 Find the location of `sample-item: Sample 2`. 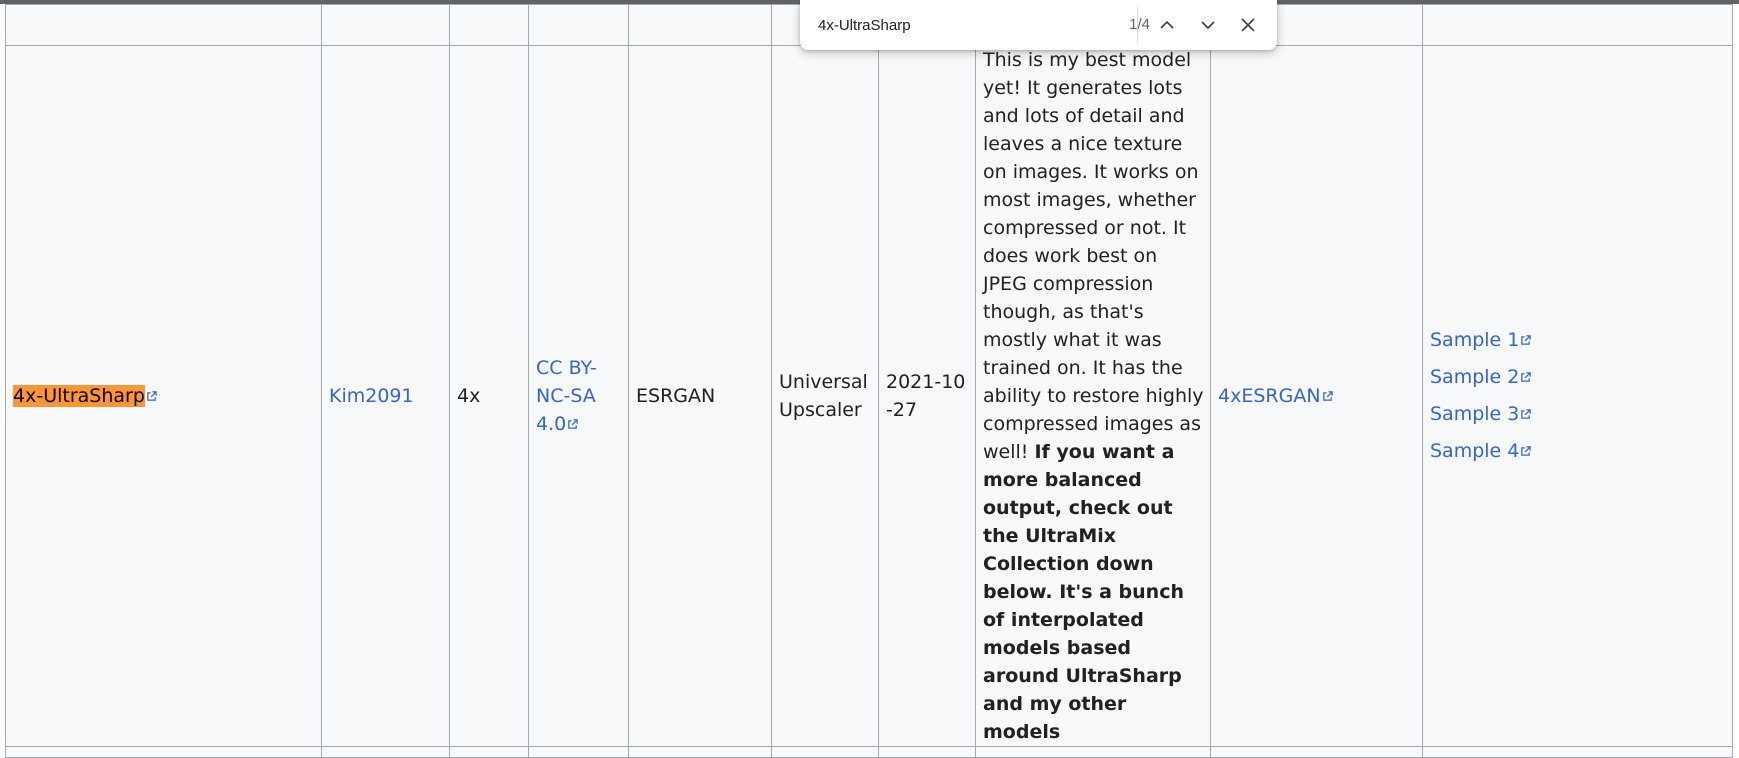

sample-item: Sample 2 is located at coordinates (1577, 377).